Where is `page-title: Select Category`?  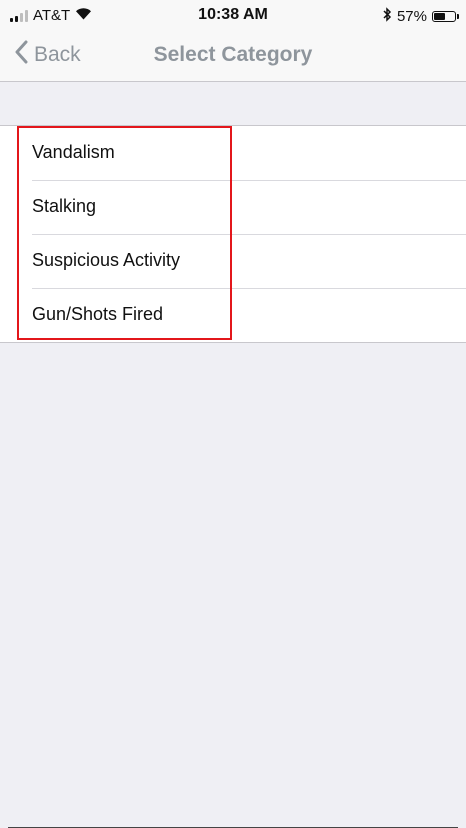
page-title: Select Category is located at coordinates (233, 54).